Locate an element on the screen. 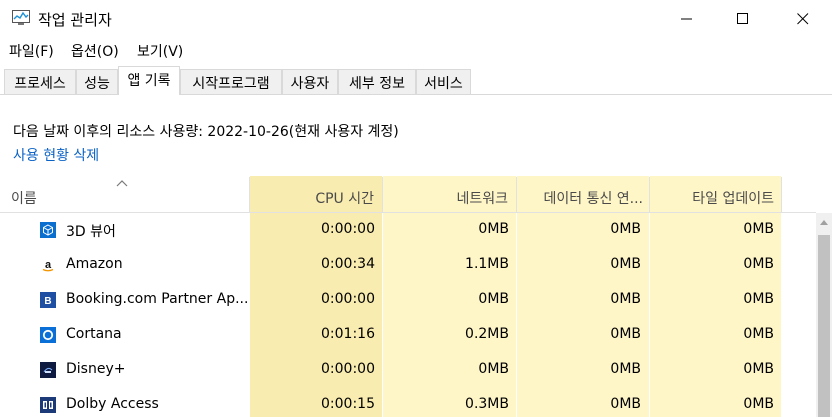 The width and height of the screenshot is (832, 417). tab-details: 세부 정보 is located at coordinates (377, 81).